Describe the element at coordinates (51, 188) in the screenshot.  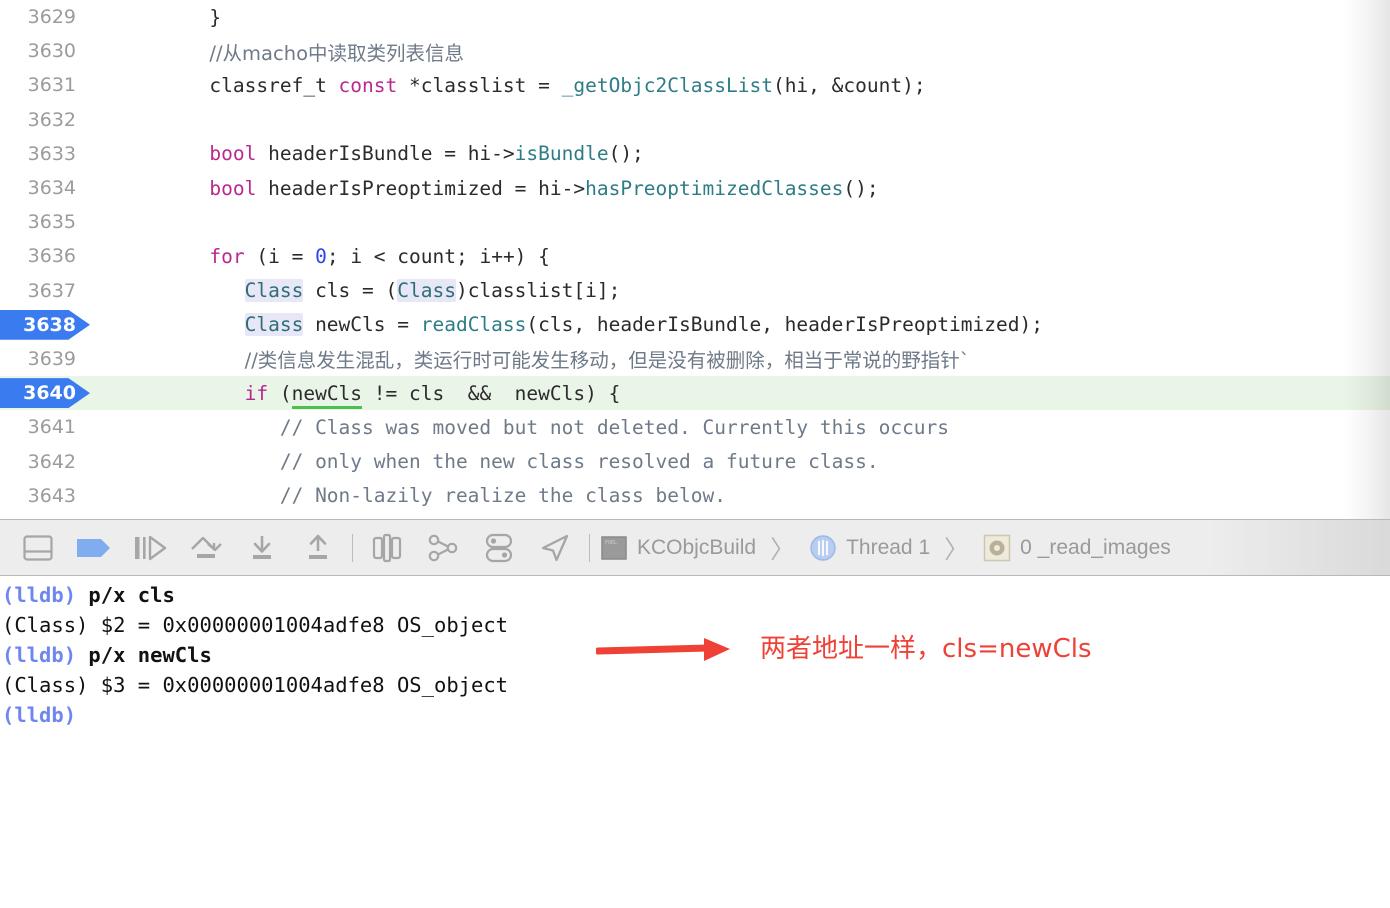
I see `line-number-label: 3634` at that location.